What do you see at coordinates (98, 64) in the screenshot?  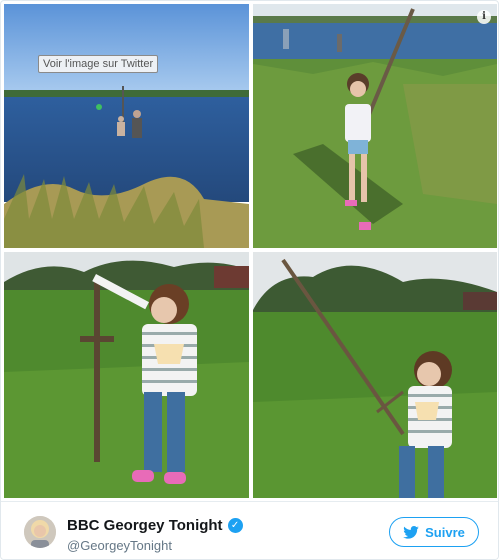 I see `view-on-twitter-tooltip: Voir l'image sur Twitter` at bounding box center [98, 64].